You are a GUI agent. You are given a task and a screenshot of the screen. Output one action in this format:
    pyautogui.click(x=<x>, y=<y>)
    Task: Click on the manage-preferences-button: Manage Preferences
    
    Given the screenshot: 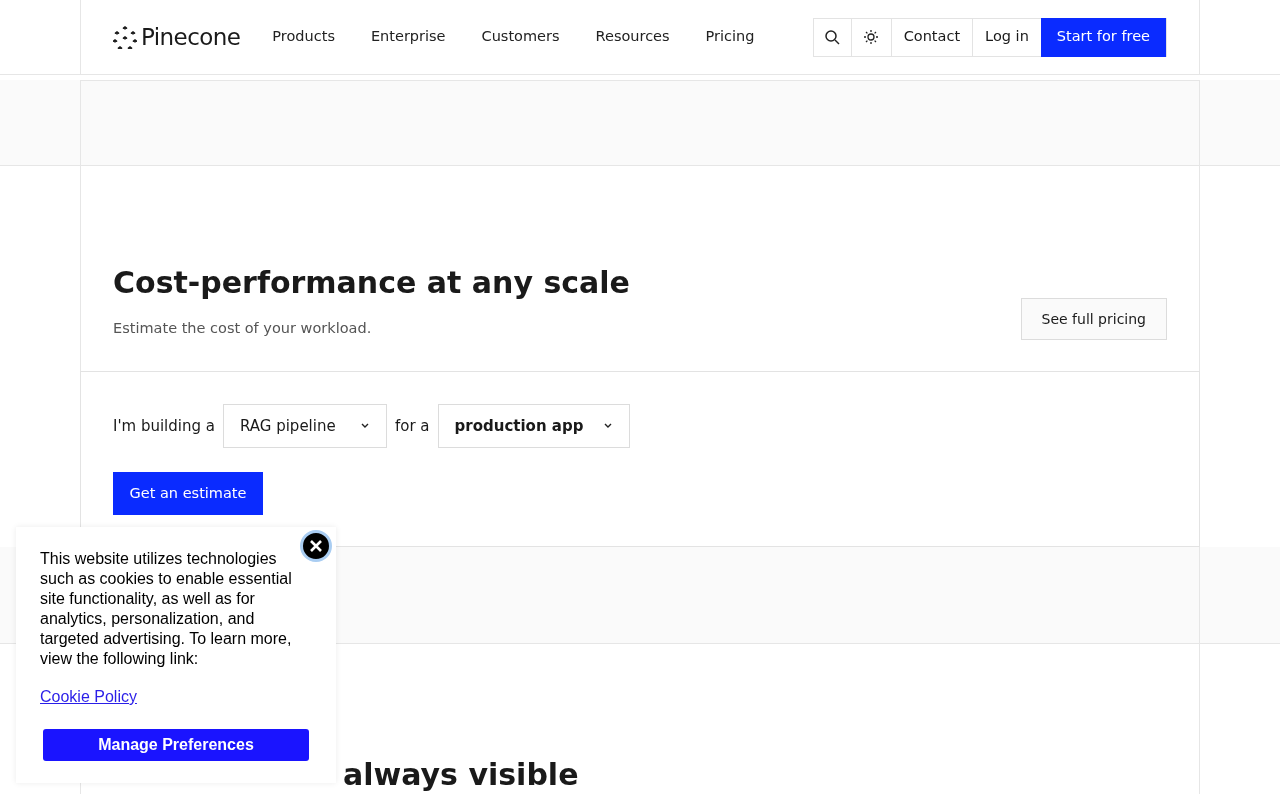 What is the action you would take?
    pyautogui.click(x=176, y=745)
    